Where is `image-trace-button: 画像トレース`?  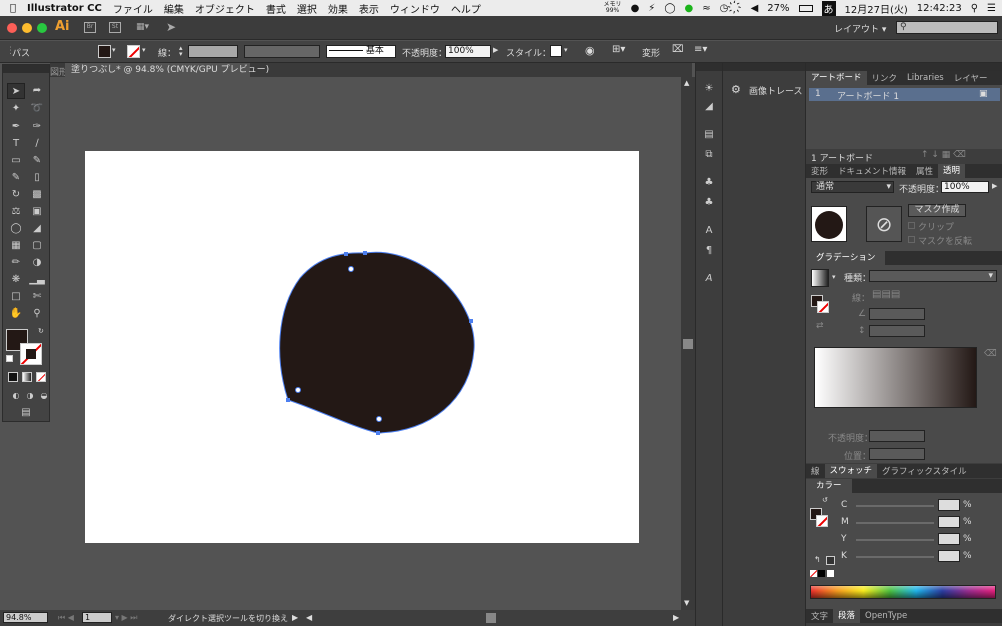 image-trace-button: 画像トレース is located at coordinates (776, 90).